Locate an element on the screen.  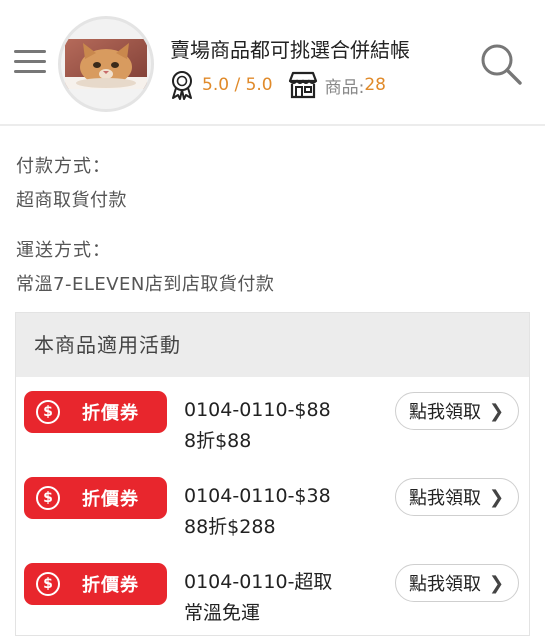
coupon-title: 0104-0110-$88 is located at coordinates (257, 410).